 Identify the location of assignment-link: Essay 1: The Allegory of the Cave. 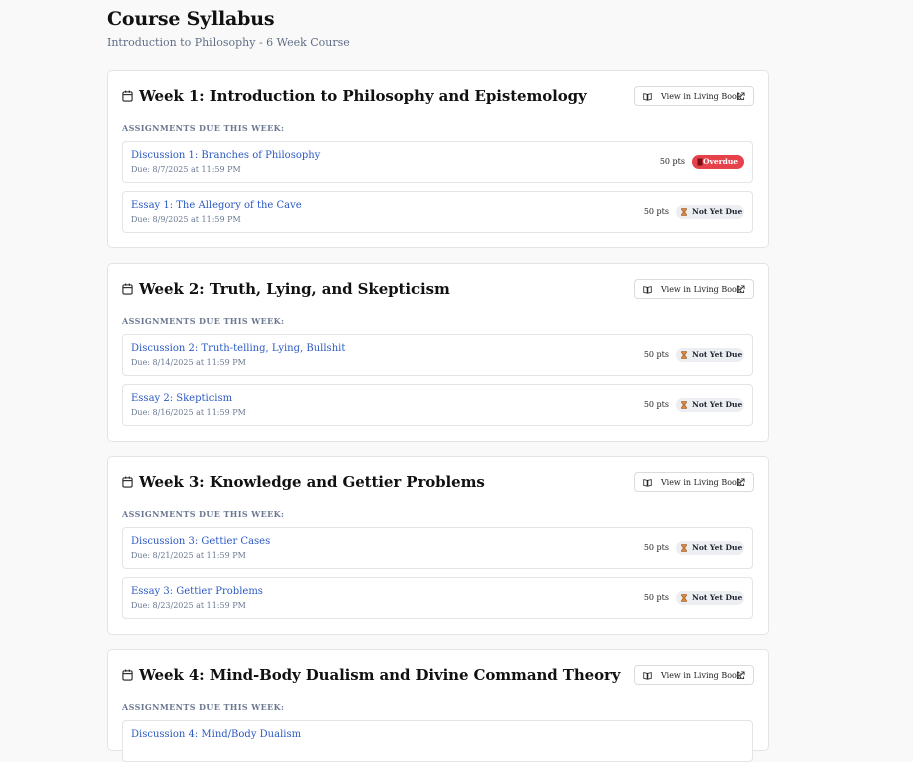
(216, 206).